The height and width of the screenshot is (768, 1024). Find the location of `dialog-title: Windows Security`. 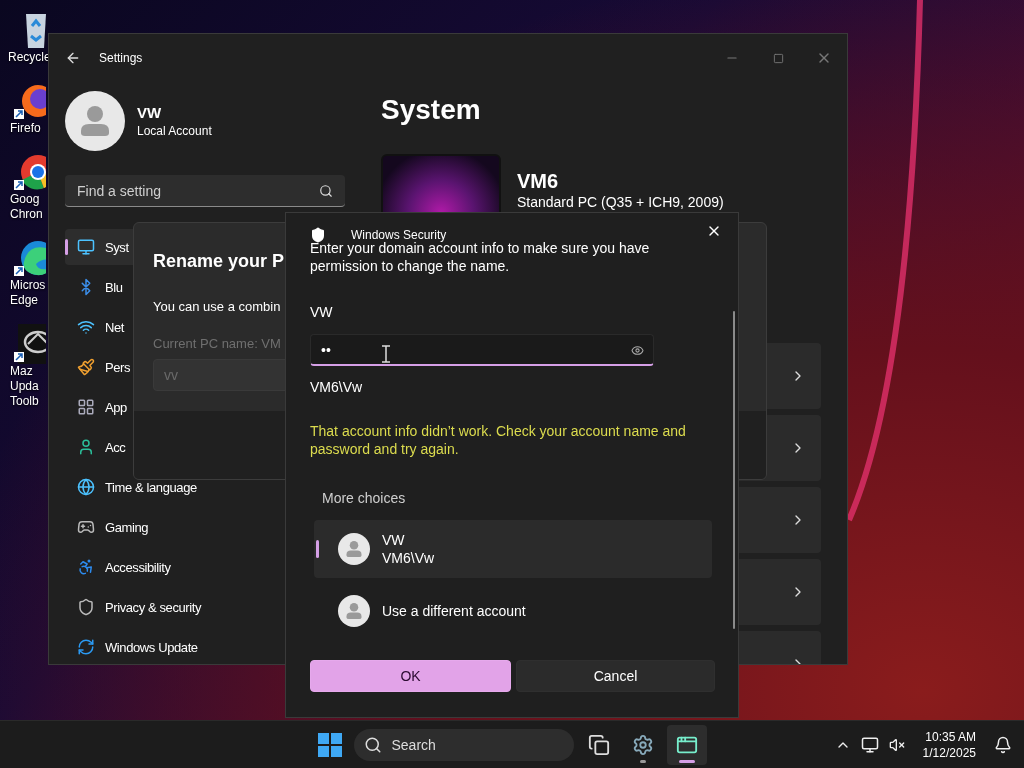

dialog-title: Windows Security is located at coordinates (399, 235).